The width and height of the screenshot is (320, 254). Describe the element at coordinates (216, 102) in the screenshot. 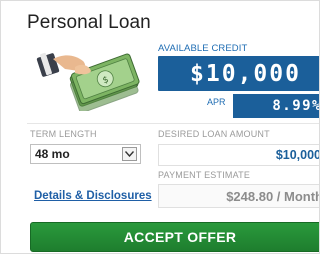

I see `apr-label: APR` at that location.